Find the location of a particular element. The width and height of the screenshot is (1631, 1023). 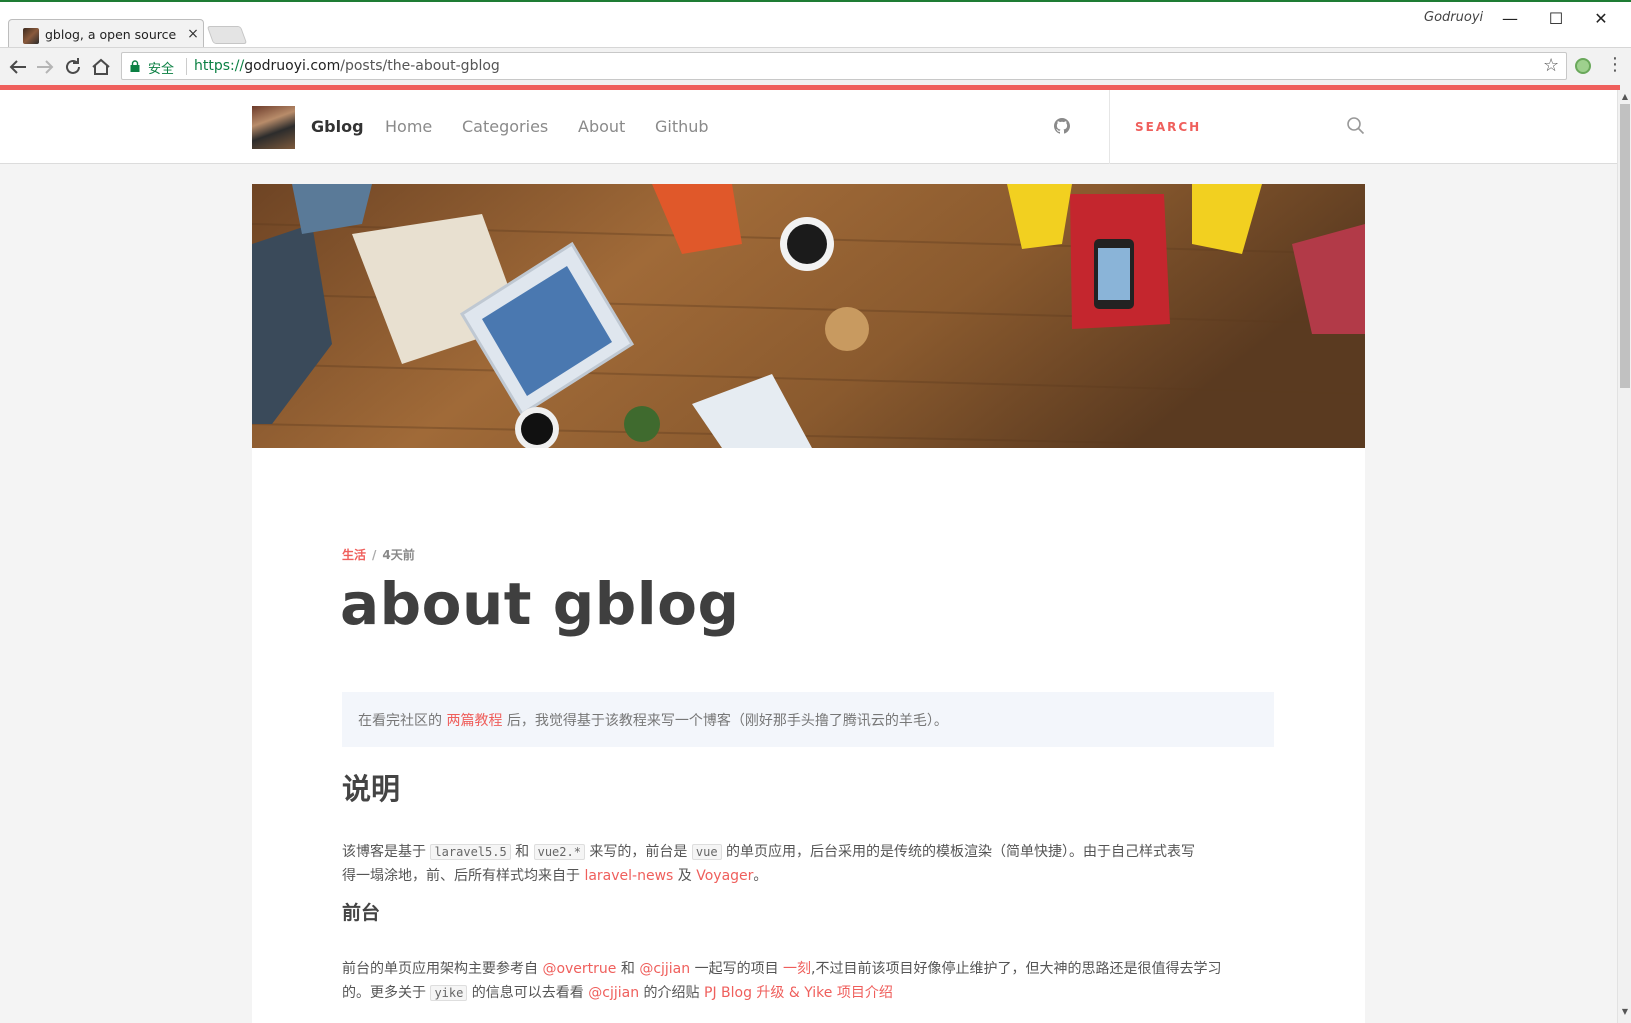

close-window-button: ✕ is located at coordinates (1601, 19).